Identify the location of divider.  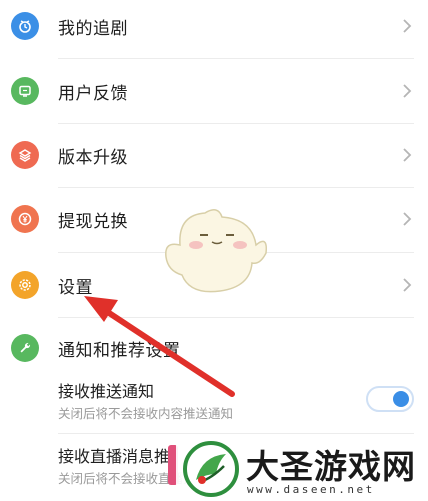
(236, 433).